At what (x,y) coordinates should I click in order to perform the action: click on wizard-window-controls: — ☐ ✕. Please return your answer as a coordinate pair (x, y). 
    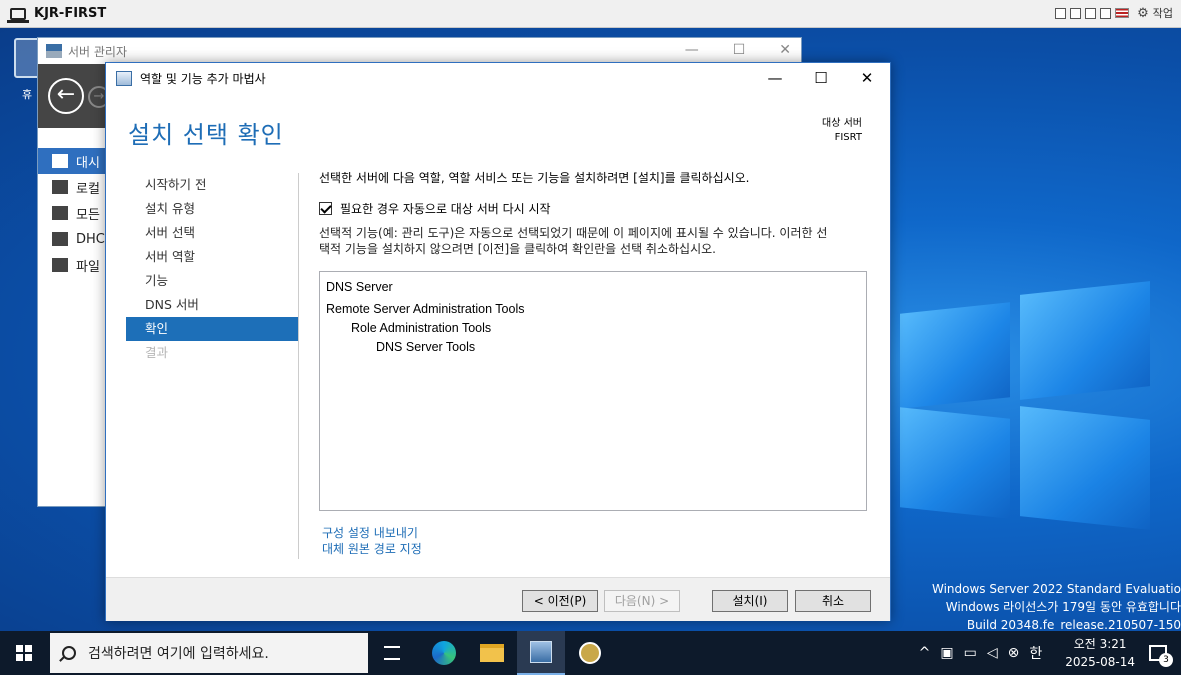
    Looking at the image, I should click on (821, 78).